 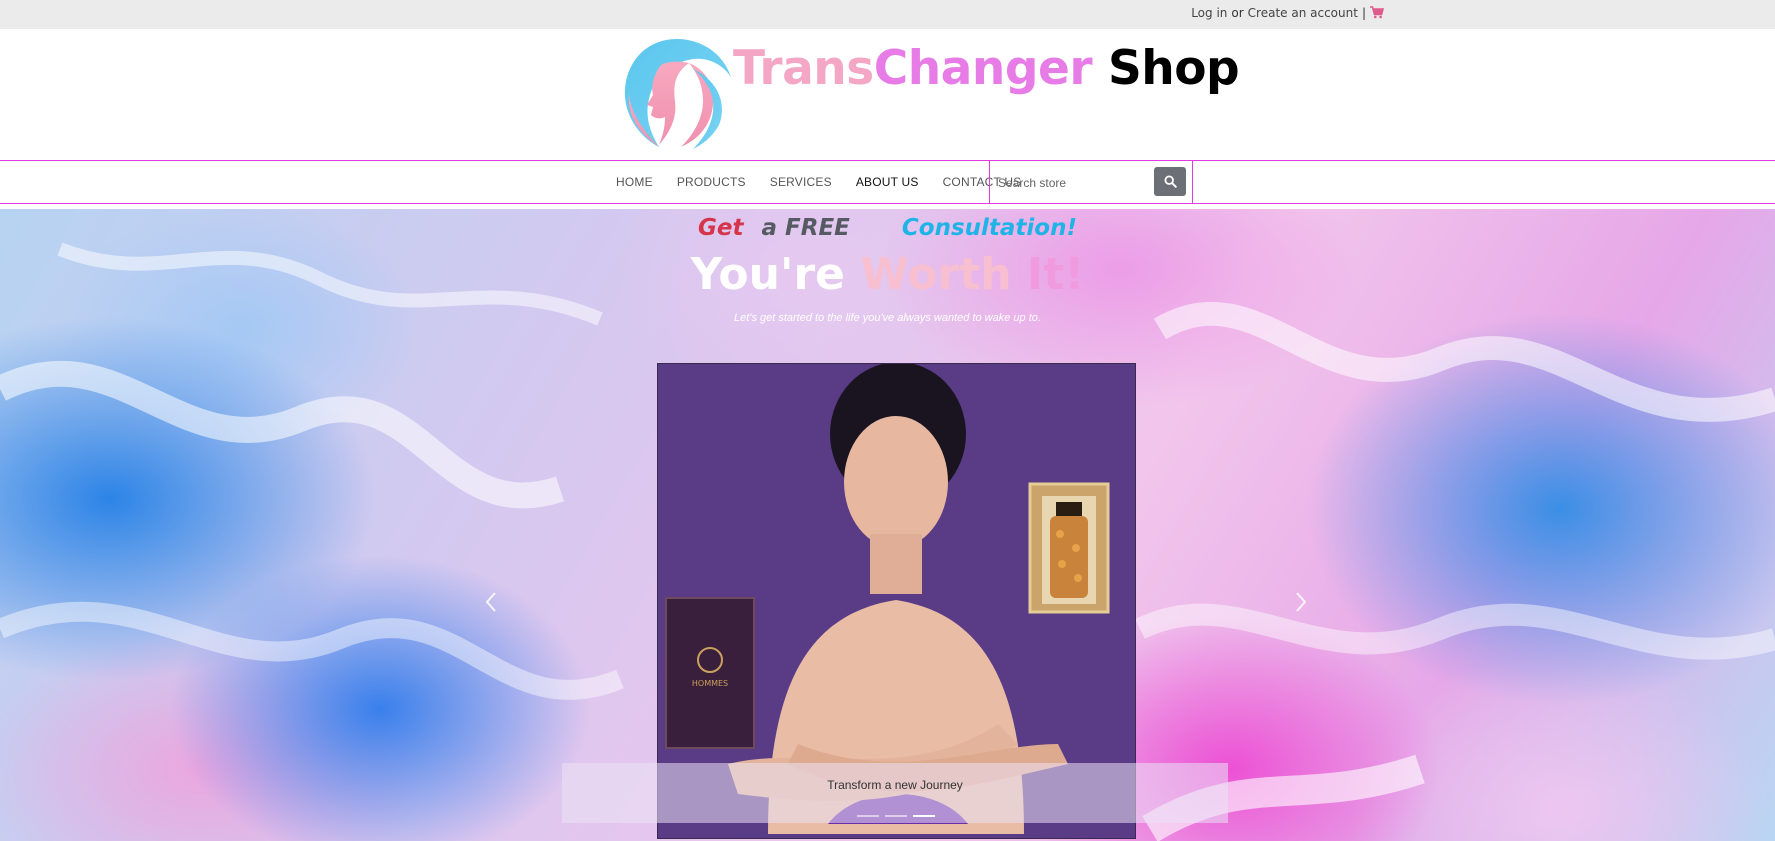 What do you see at coordinates (1173, 68) in the screenshot?
I see `brand-part-shop: Shop` at bounding box center [1173, 68].